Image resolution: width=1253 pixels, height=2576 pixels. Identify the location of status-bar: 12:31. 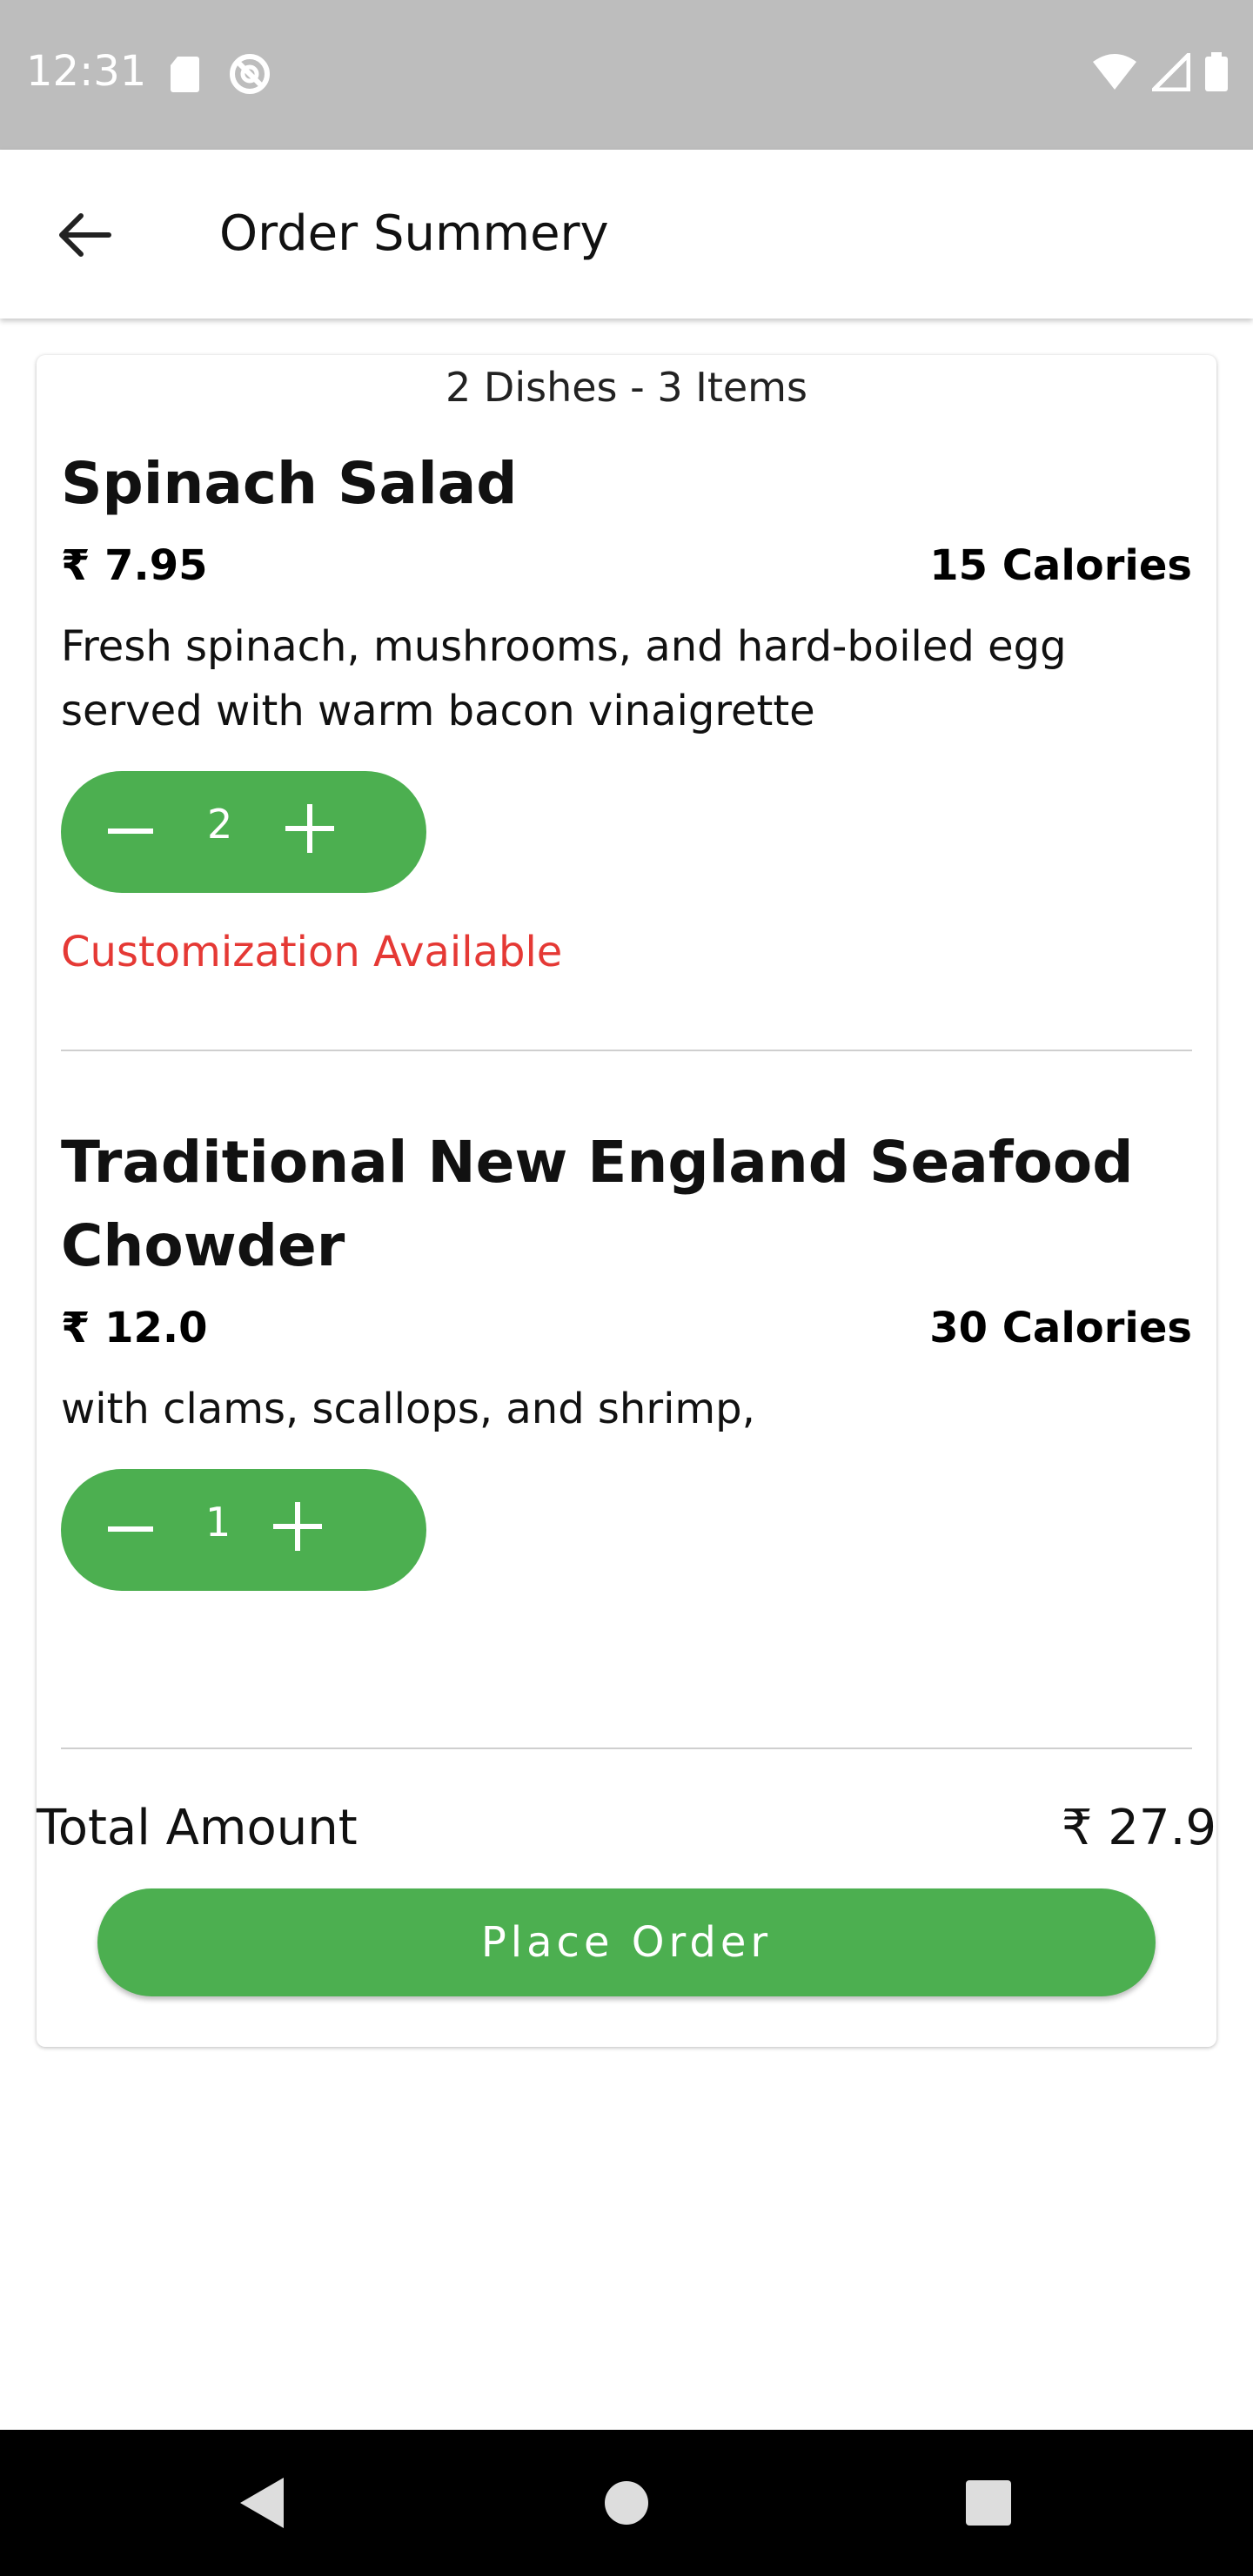
(626, 75).